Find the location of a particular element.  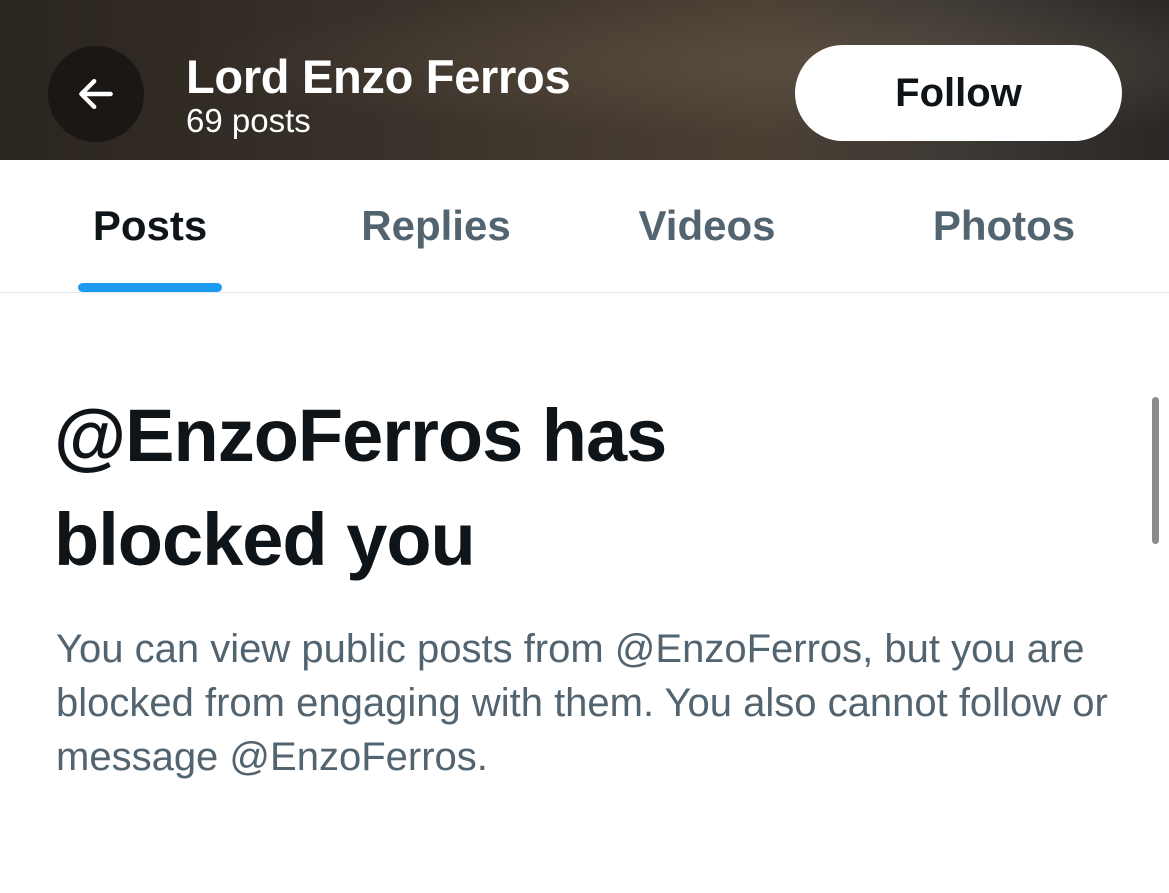

back-button is located at coordinates (96, 94).